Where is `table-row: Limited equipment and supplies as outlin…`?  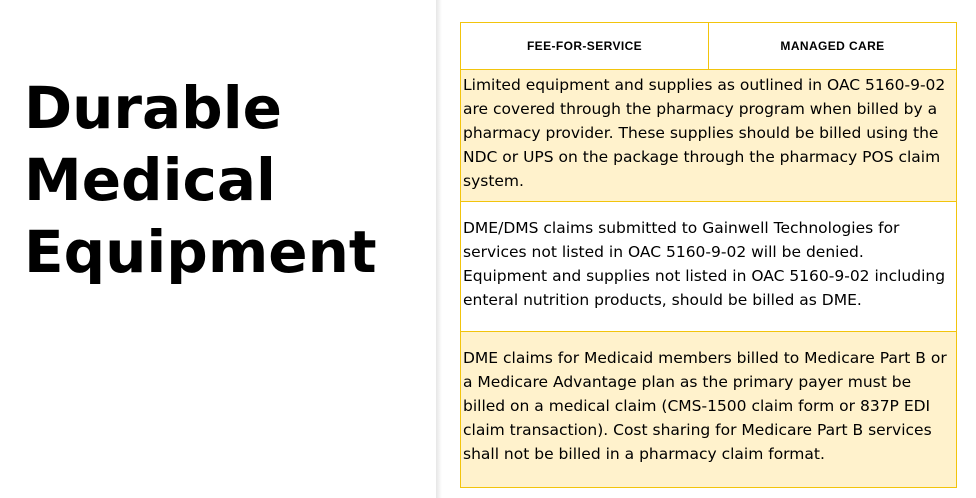 table-row: Limited equipment and supplies as outlin… is located at coordinates (708, 136).